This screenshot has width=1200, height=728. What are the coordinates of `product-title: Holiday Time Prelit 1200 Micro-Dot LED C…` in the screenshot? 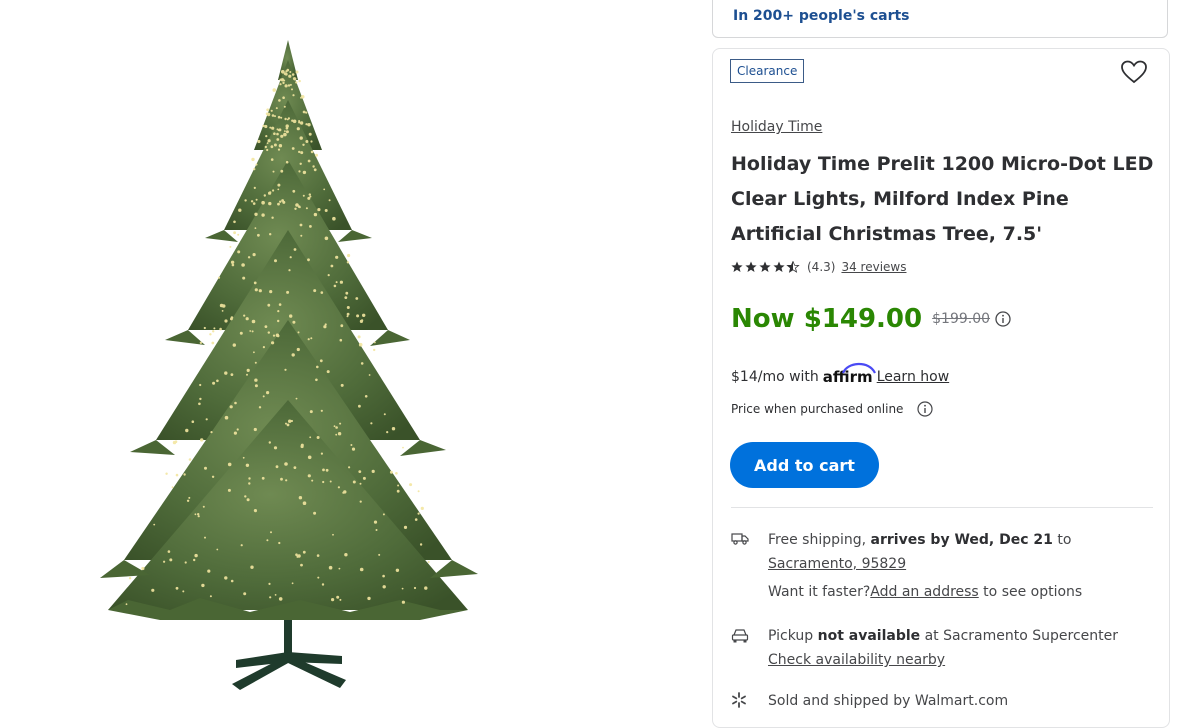 It's located at (942, 199).